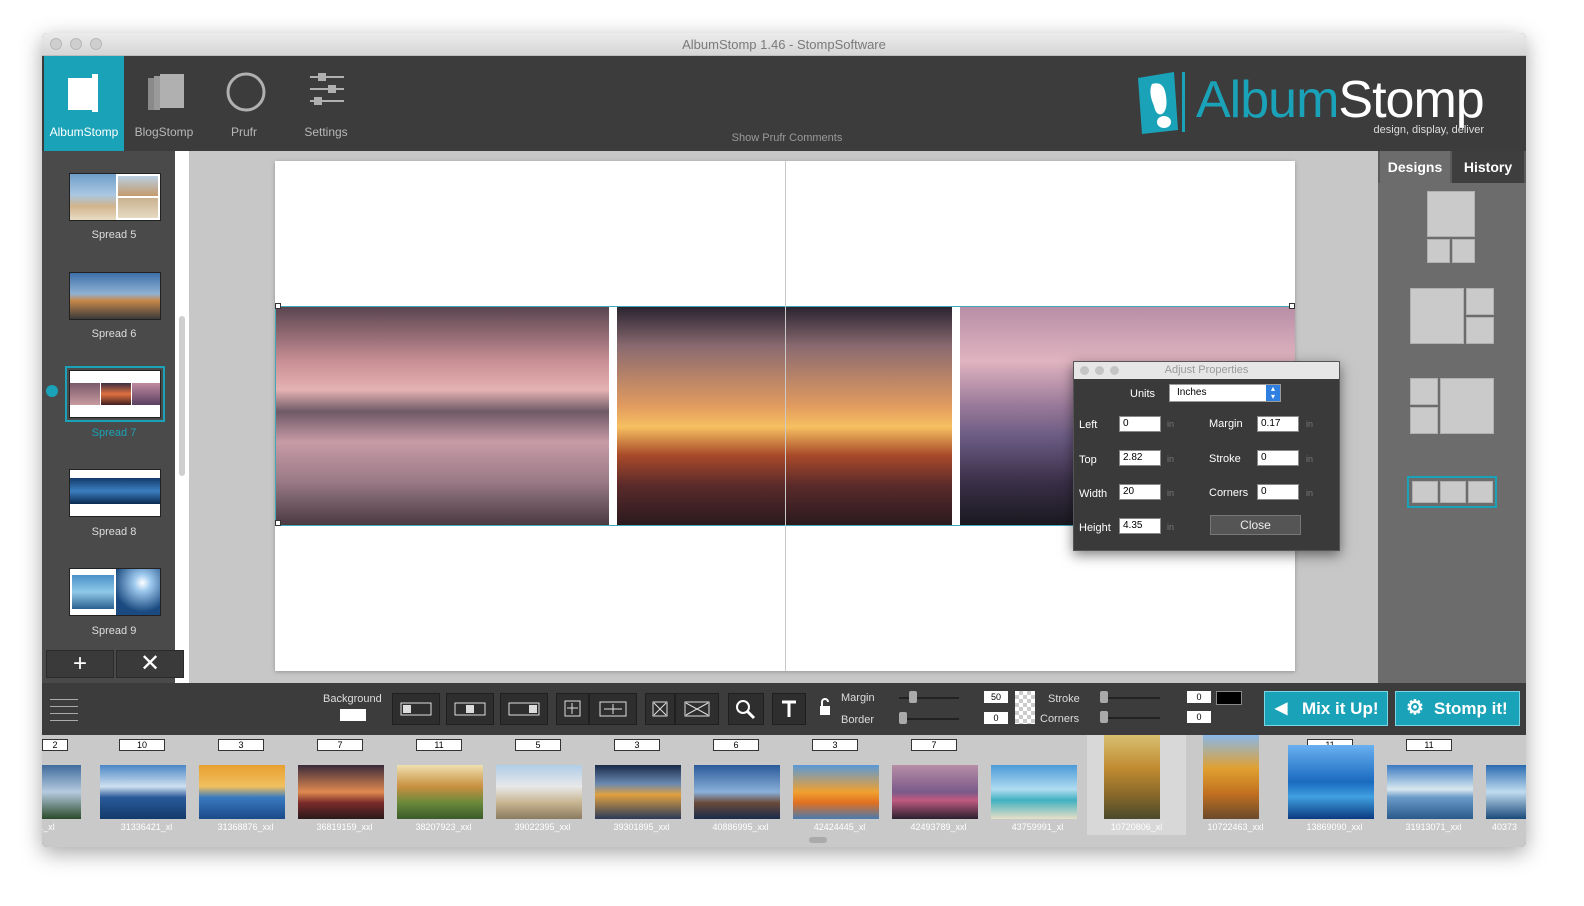  I want to click on filmstrip-item: 2 581_xl, so click(66, 785).